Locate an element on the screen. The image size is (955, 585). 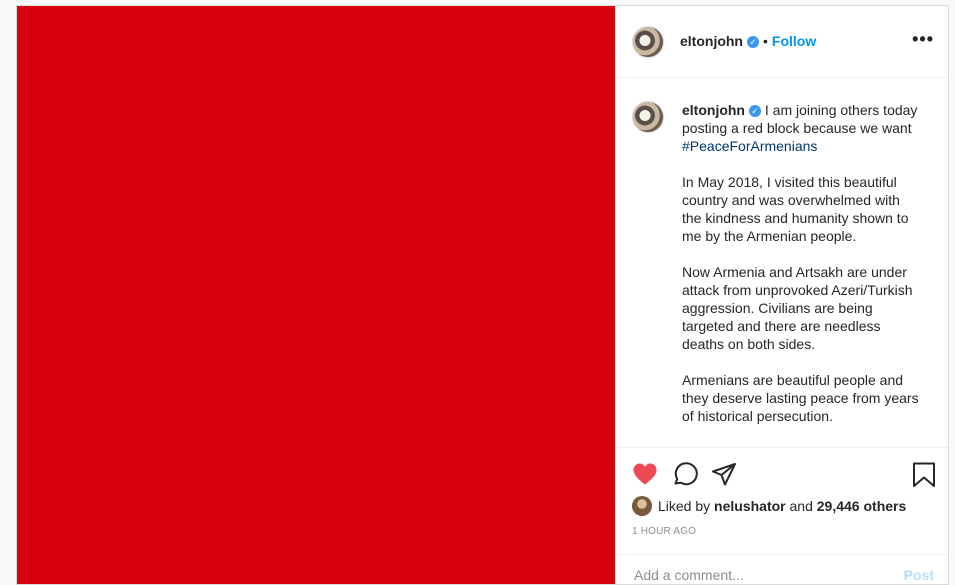
likes-prefix: Liked by is located at coordinates (684, 506).